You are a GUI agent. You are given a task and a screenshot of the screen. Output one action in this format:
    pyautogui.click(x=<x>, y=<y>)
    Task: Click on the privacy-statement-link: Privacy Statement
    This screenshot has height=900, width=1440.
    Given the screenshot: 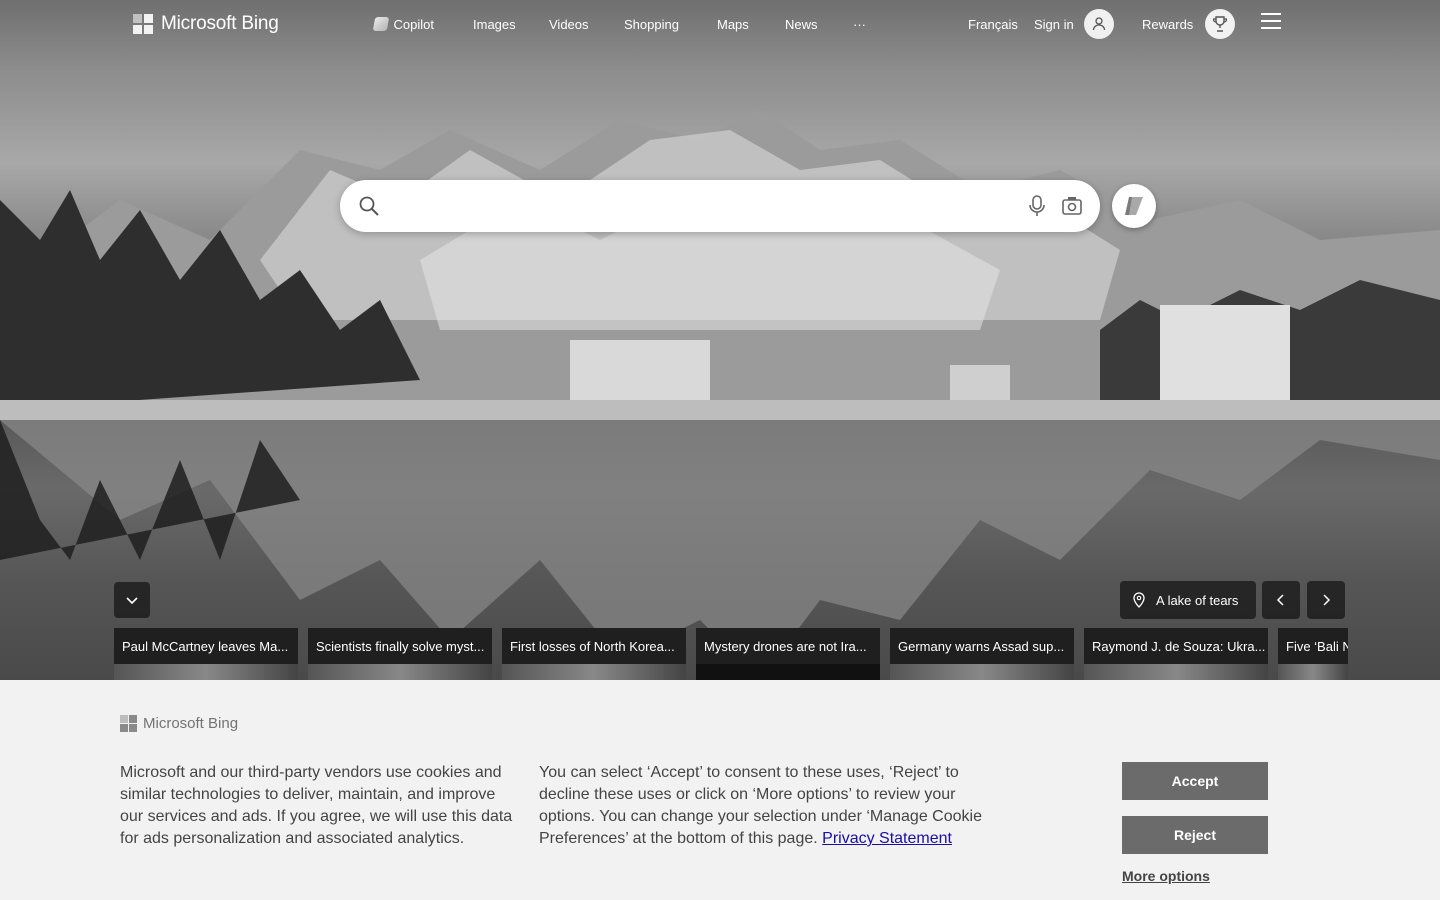 What is the action you would take?
    pyautogui.click(x=887, y=838)
    